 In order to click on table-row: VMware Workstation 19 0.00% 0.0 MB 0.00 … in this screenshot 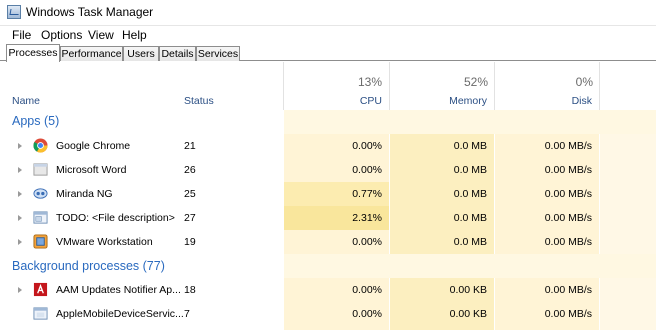, I will do `click(328, 242)`.